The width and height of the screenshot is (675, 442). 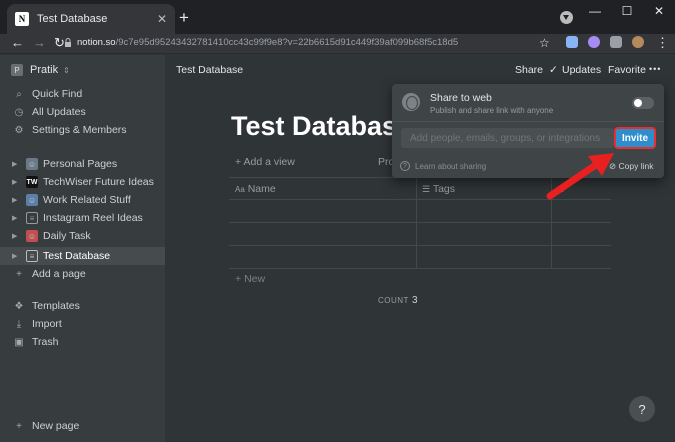 I want to click on trash-icon: ▣, so click(x=19, y=342).